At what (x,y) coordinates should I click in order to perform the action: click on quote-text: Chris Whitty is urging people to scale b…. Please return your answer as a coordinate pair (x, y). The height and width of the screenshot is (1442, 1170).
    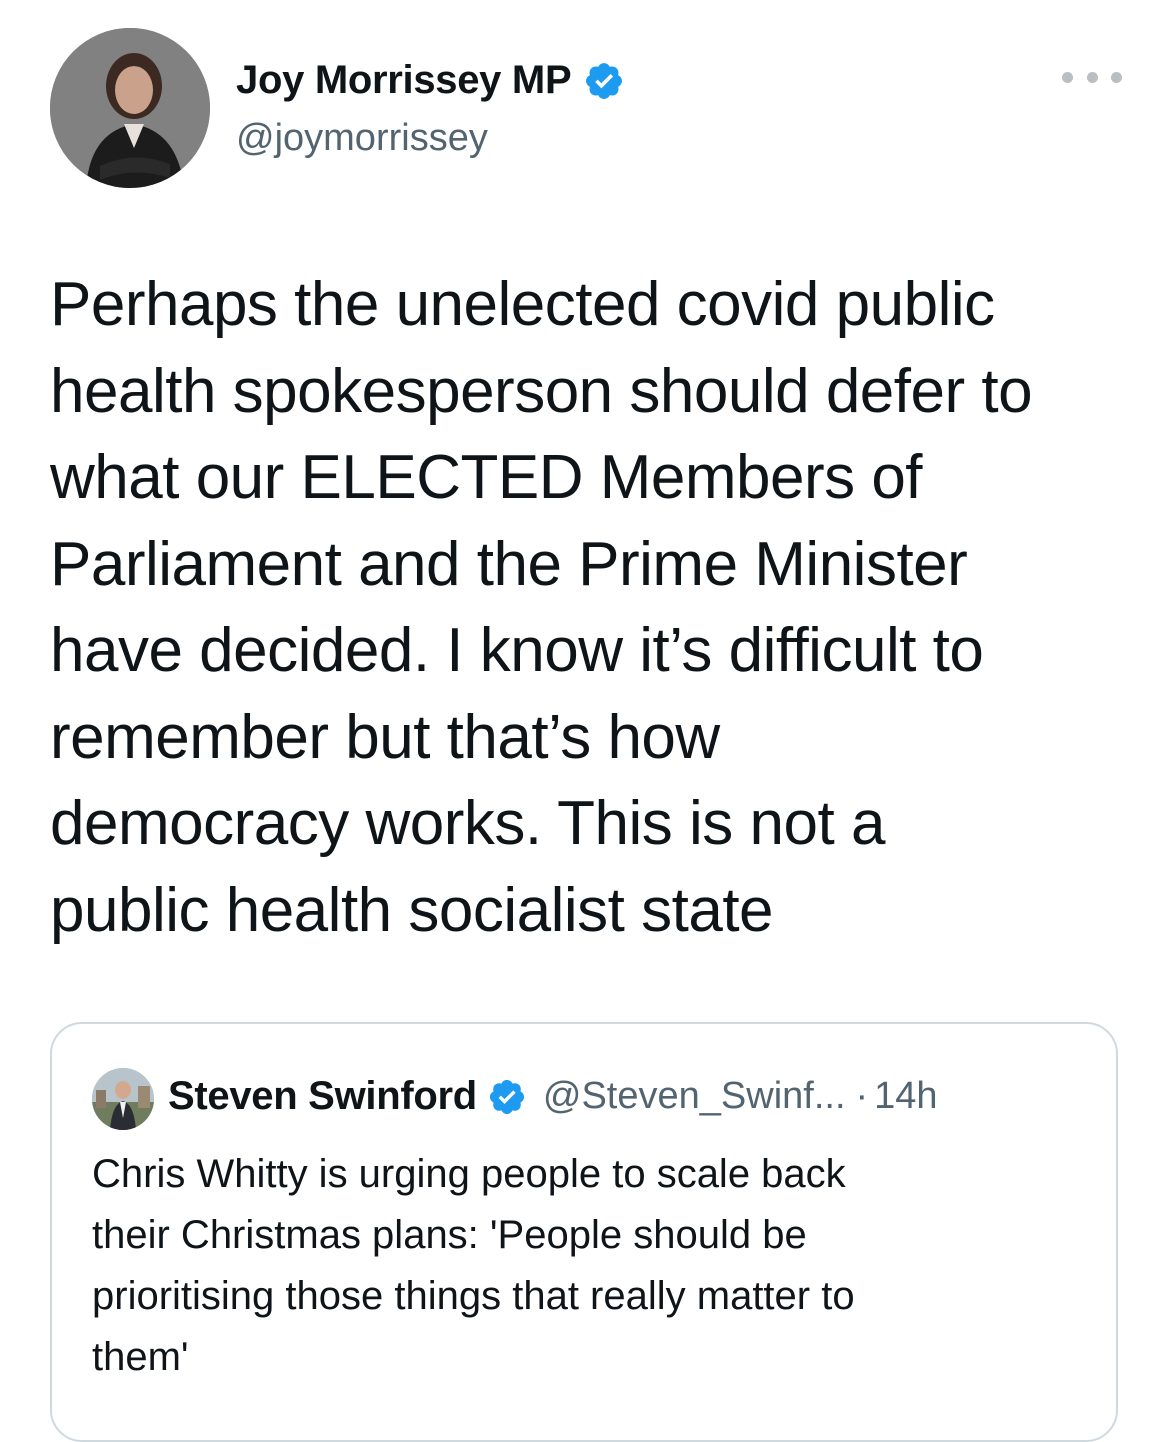
    Looking at the image, I should click on (473, 1265).